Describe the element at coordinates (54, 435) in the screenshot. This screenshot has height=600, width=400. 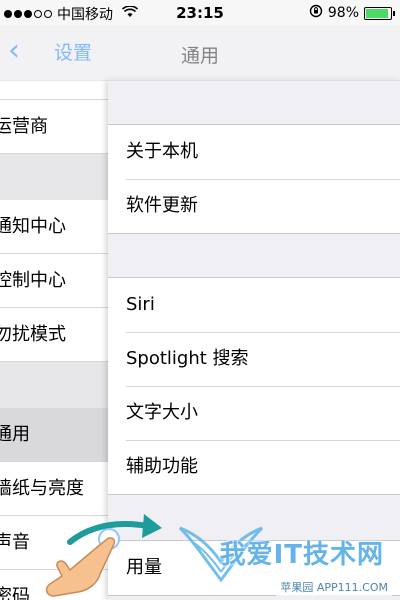
I see `left-item-general: 通用` at that location.